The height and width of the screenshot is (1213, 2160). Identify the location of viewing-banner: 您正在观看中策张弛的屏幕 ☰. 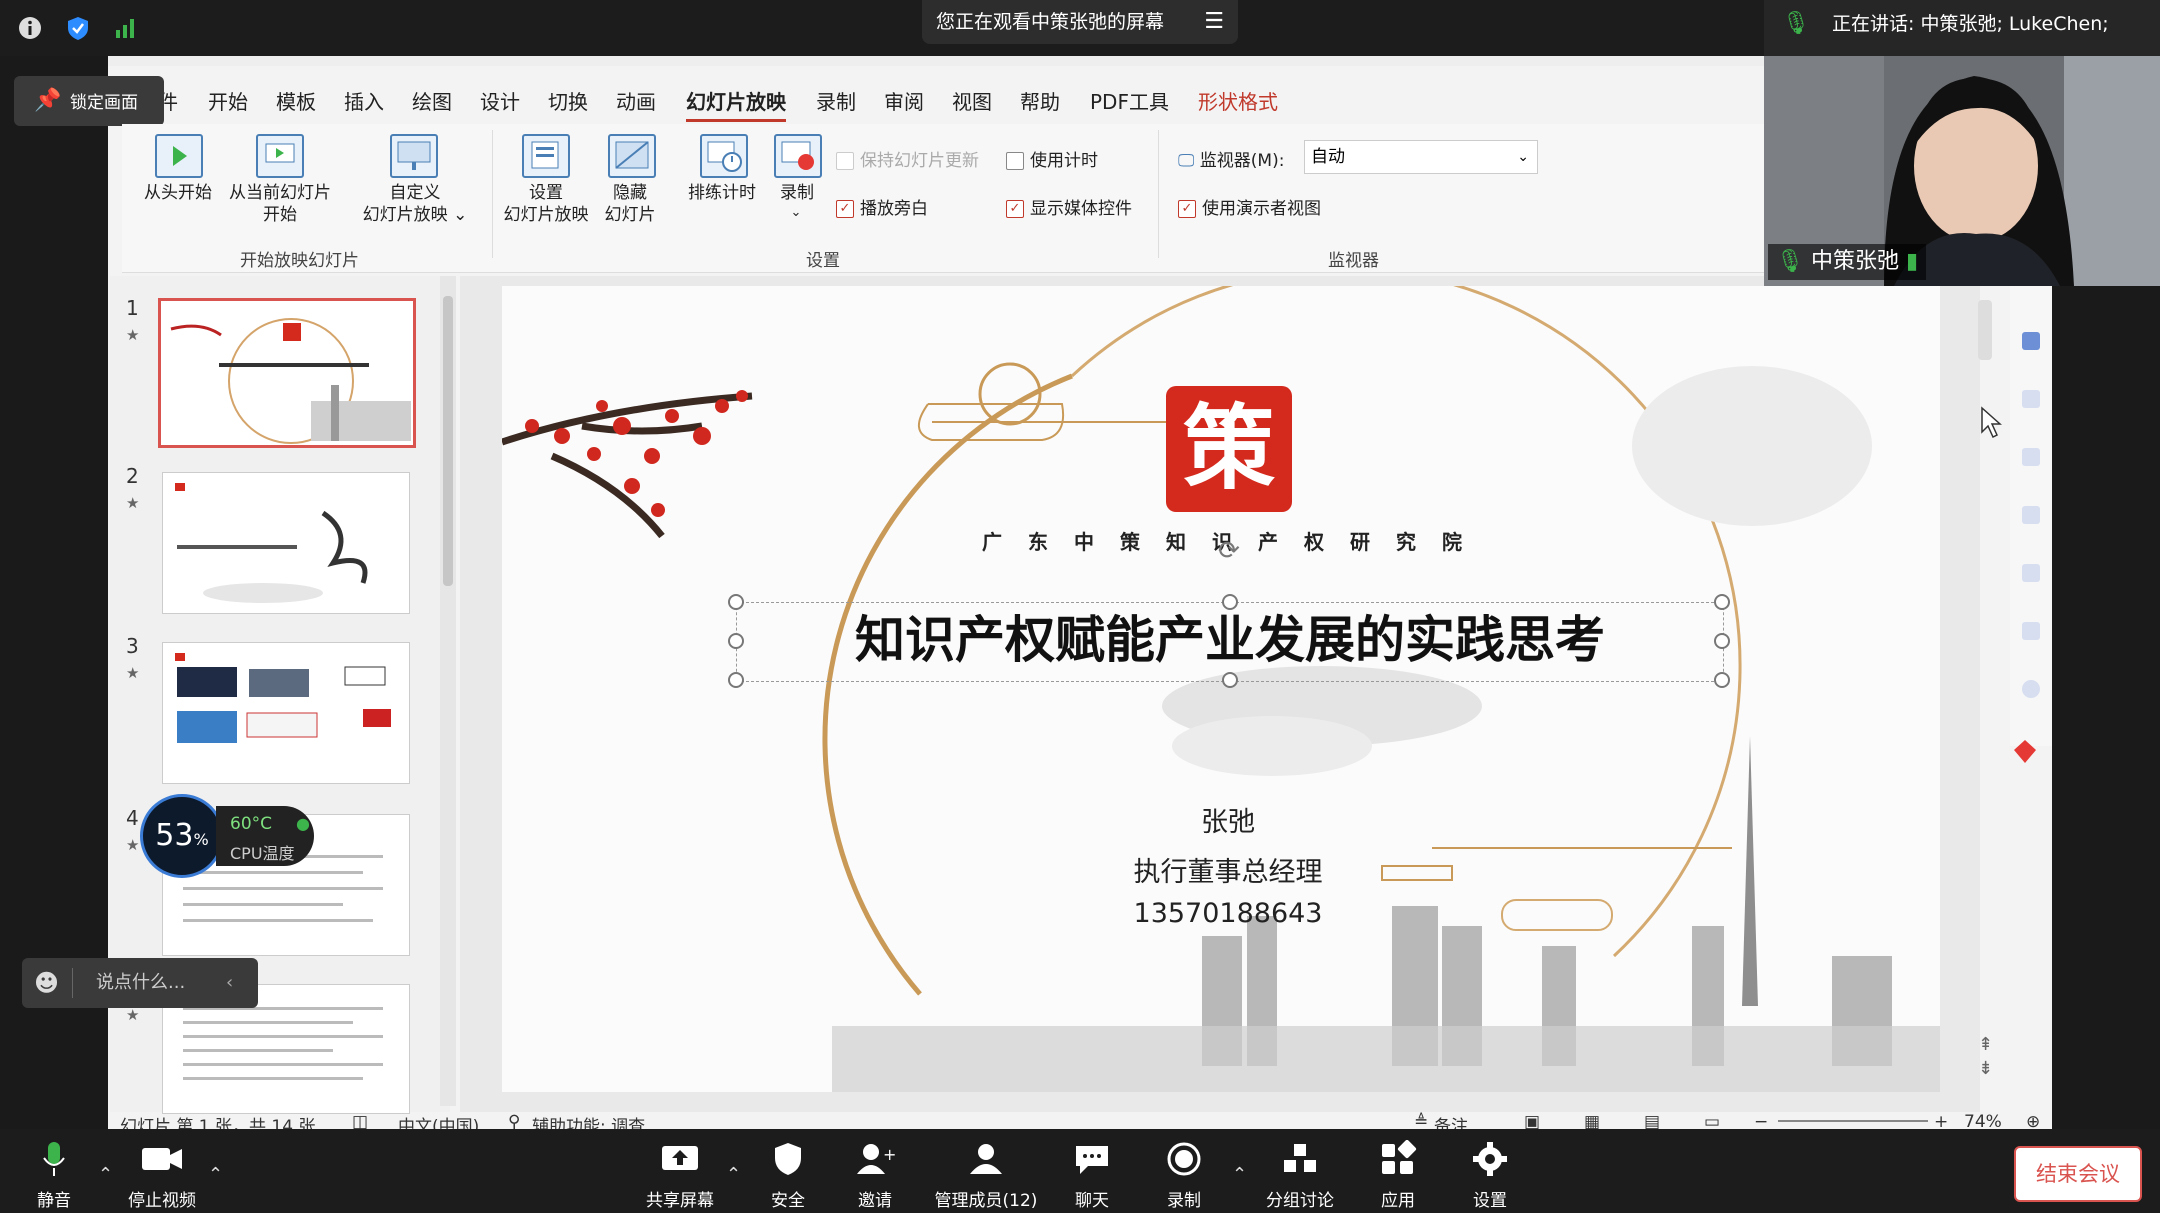
(1080, 22).